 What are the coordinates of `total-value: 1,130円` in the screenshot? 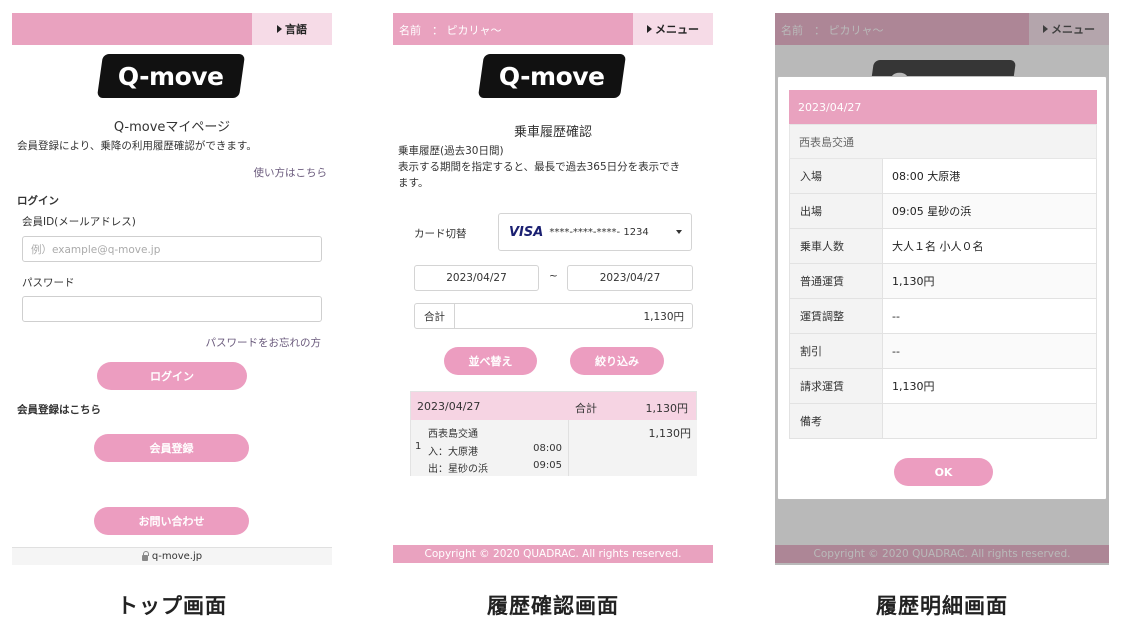 It's located at (663, 316).